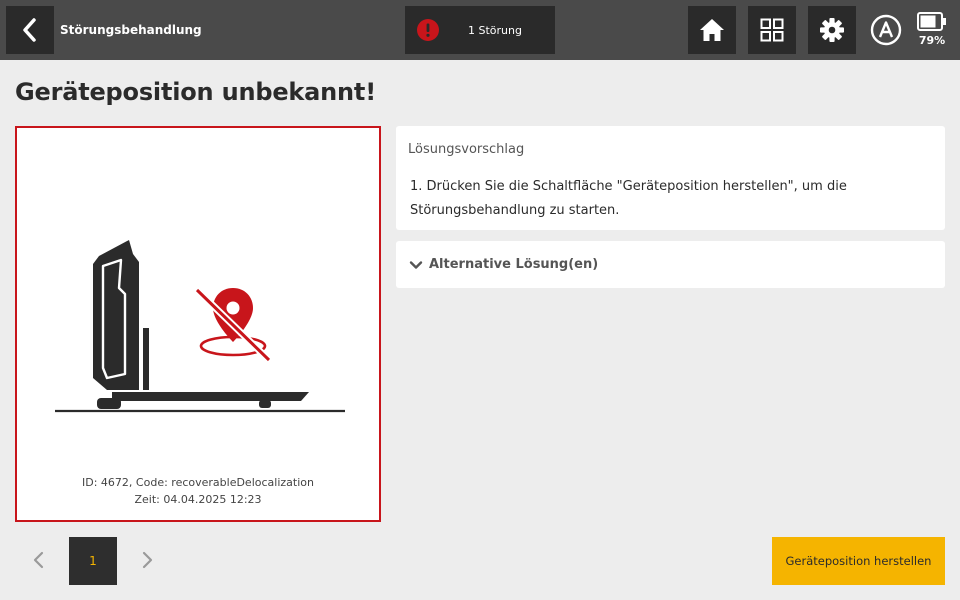  What do you see at coordinates (670, 264) in the screenshot?
I see `alternative-solutions-toggle: Alternative Lösung(en)` at bounding box center [670, 264].